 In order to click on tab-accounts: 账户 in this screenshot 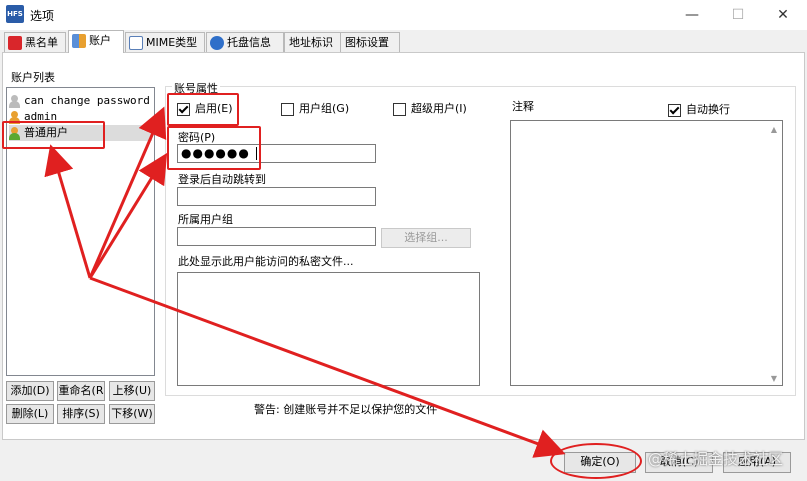, I will do `click(96, 41)`.